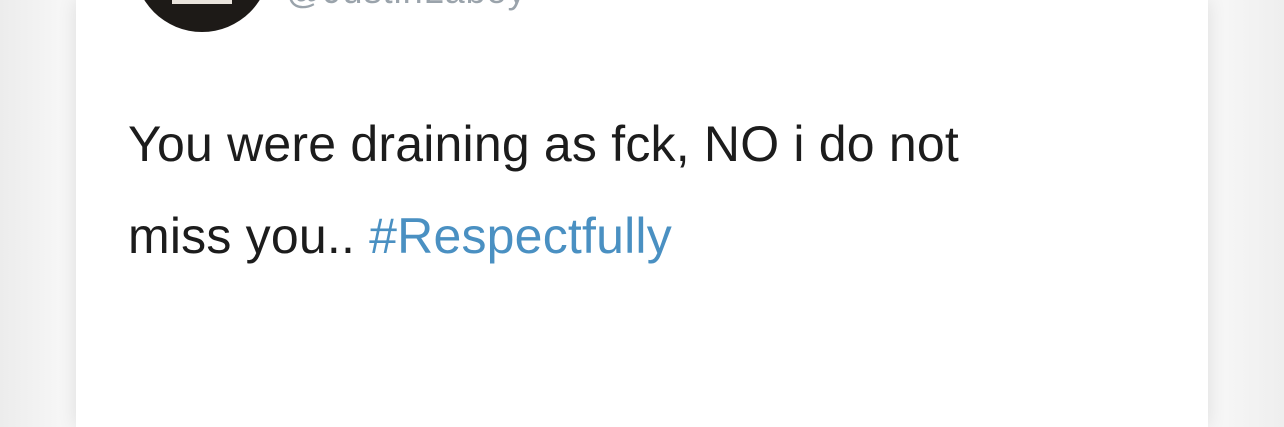 The height and width of the screenshot is (427, 1284). What do you see at coordinates (406, 6) in the screenshot?
I see `user-handle: @JustinLaboy` at bounding box center [406, 6].